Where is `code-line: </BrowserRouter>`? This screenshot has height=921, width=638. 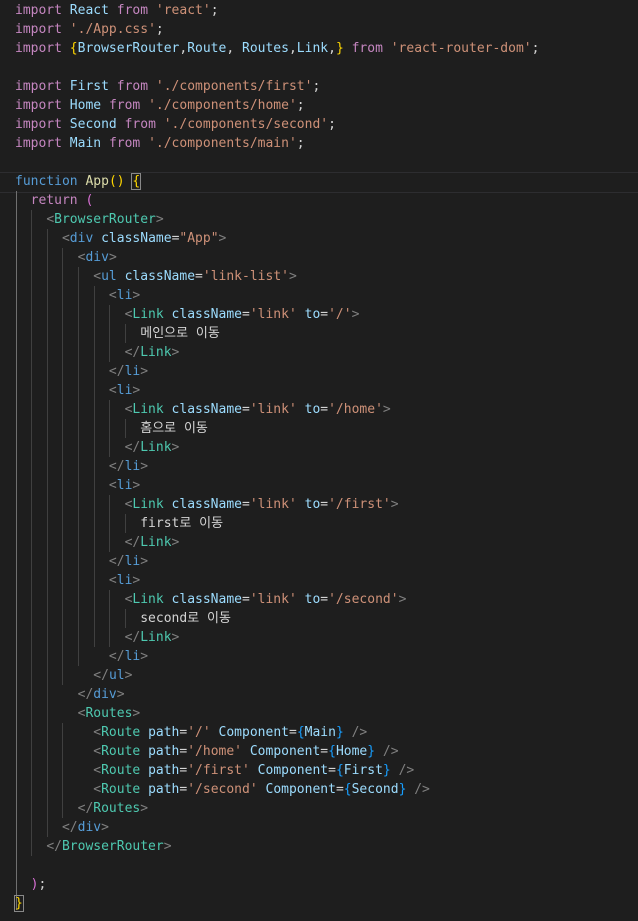
code-line: </BrowserRouter> is located at coordinates (326, 846).